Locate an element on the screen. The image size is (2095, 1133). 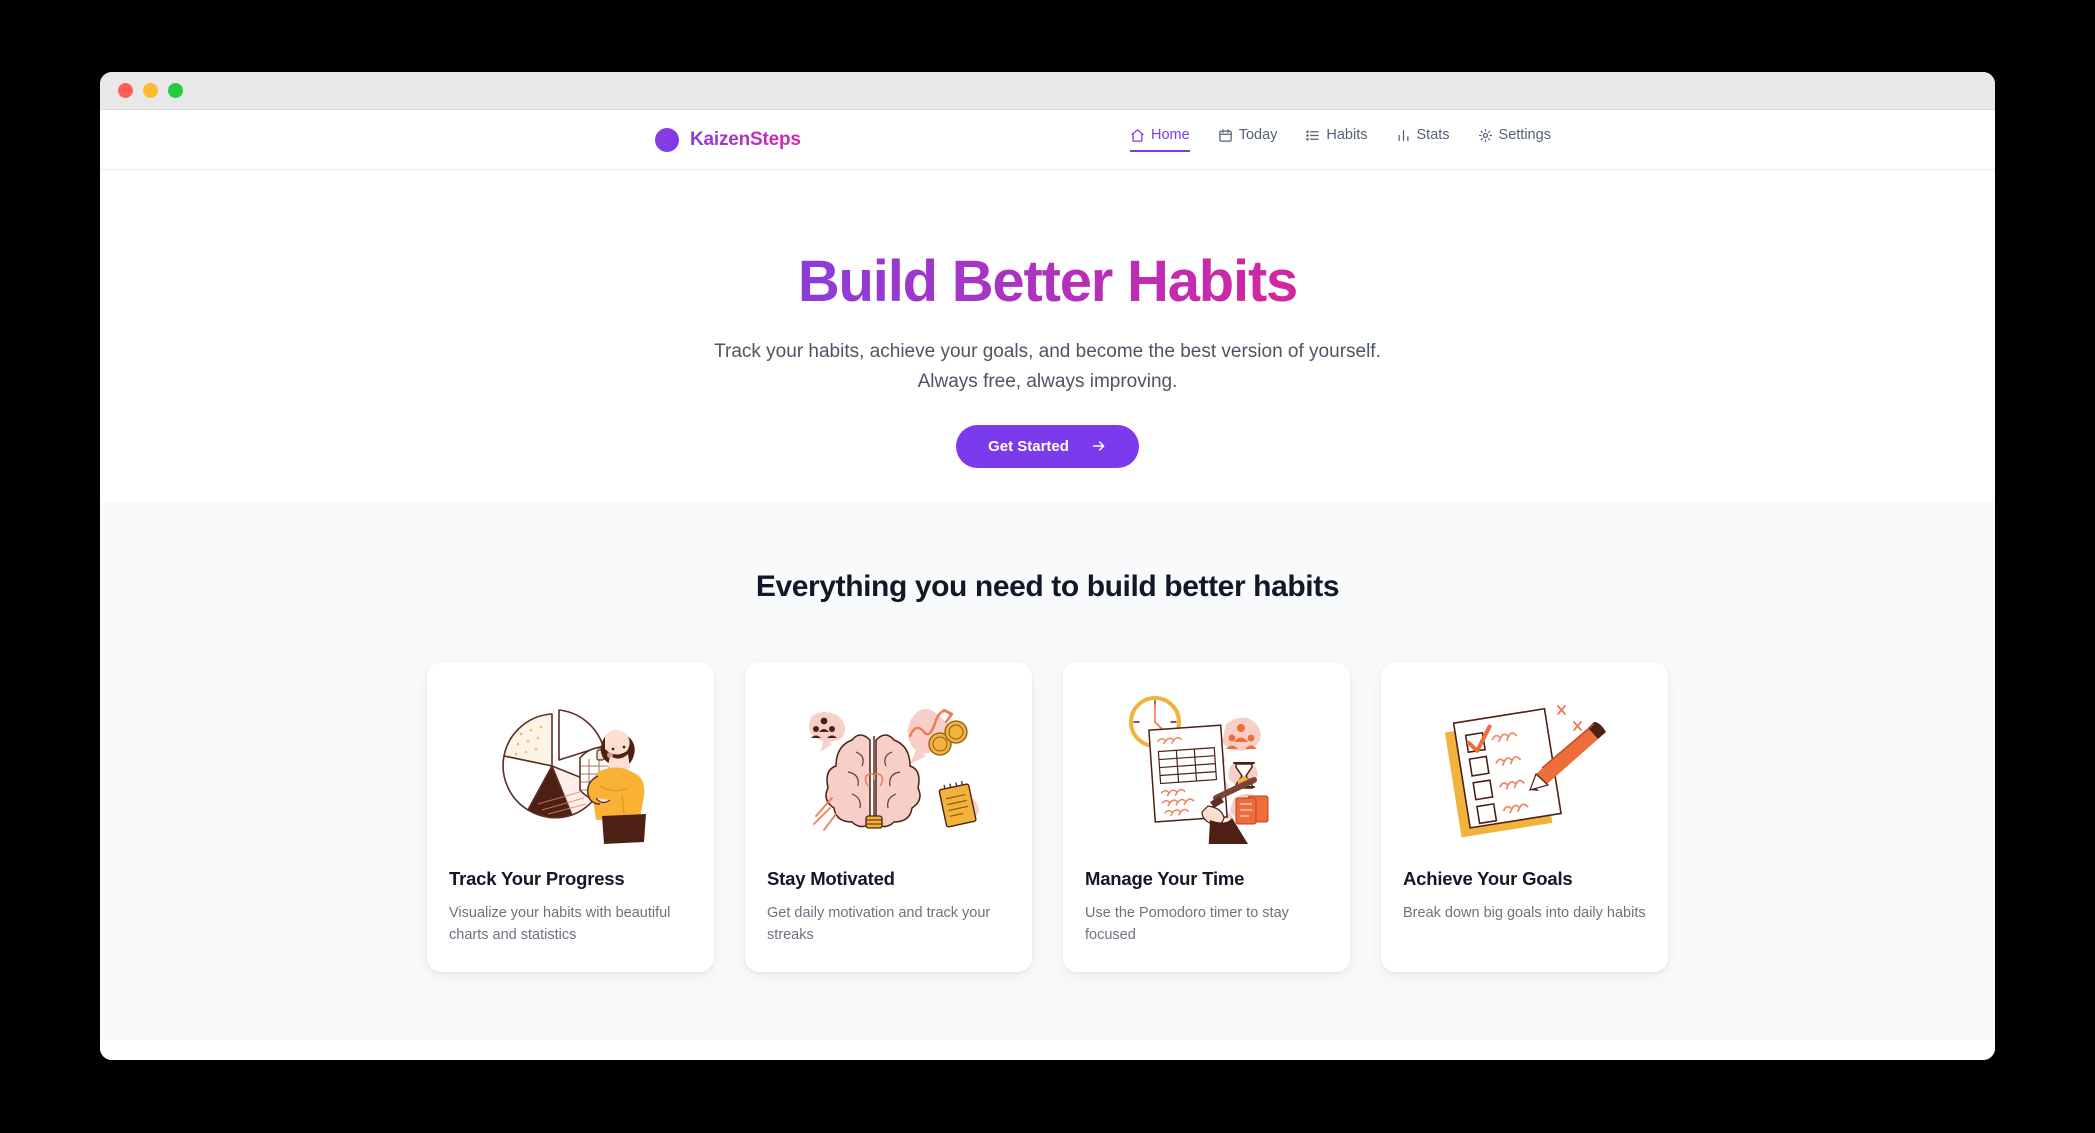
feature-card-description: Use the Pomodoro timer to stay focused is located at coordinates (1187, 924).